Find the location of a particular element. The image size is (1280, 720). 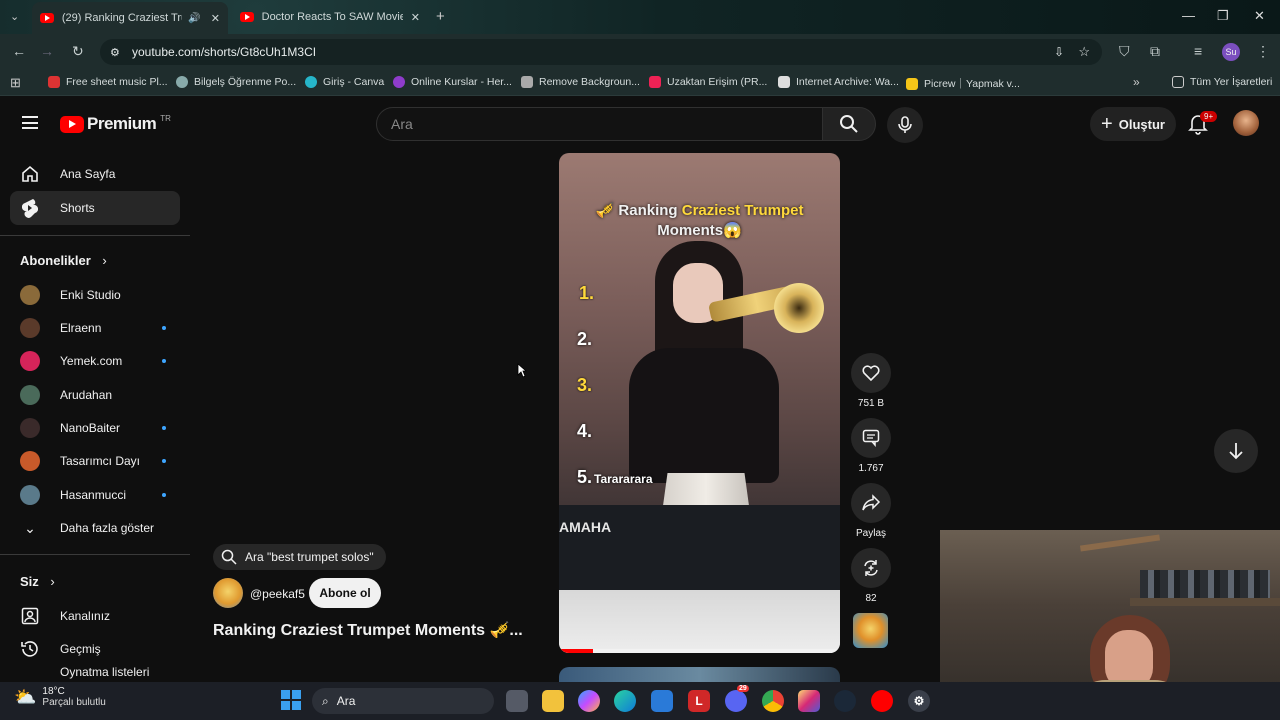

tab-active: (29) Ranking Craziest Trump 🔊 ✕ is located at coordinates (130, 18).